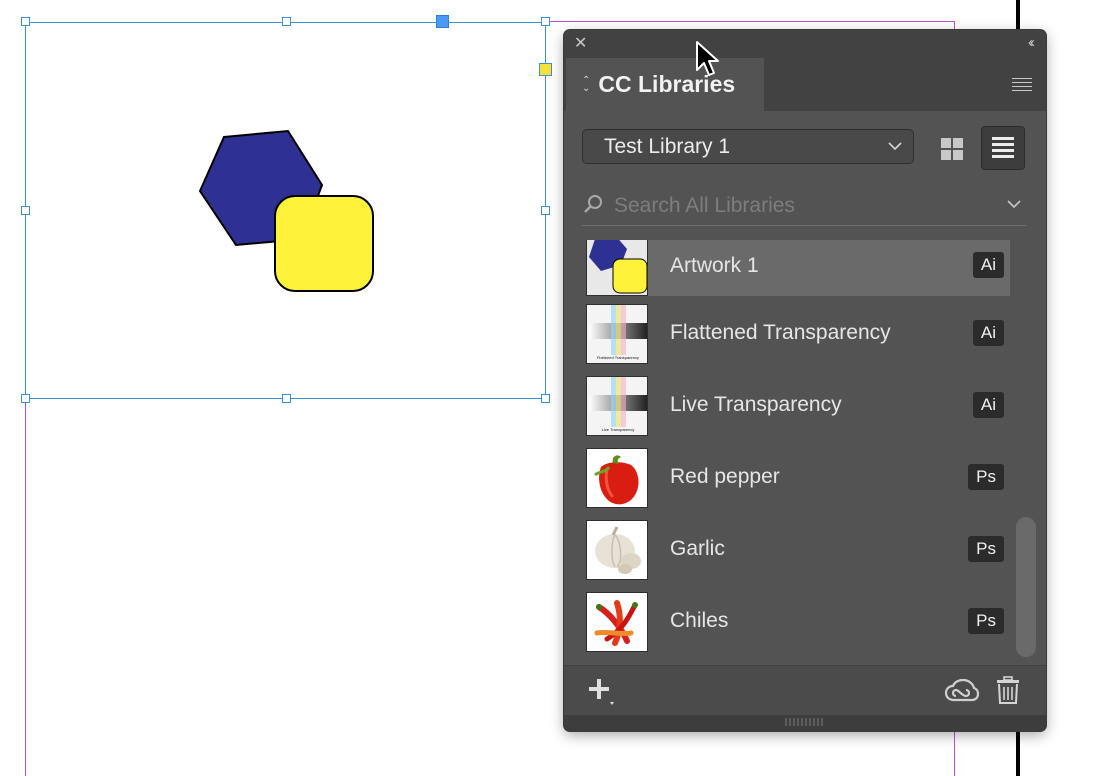 The height and width of the screenshot is (776, 1110). I want to click on search-bar, so click(804, 207).